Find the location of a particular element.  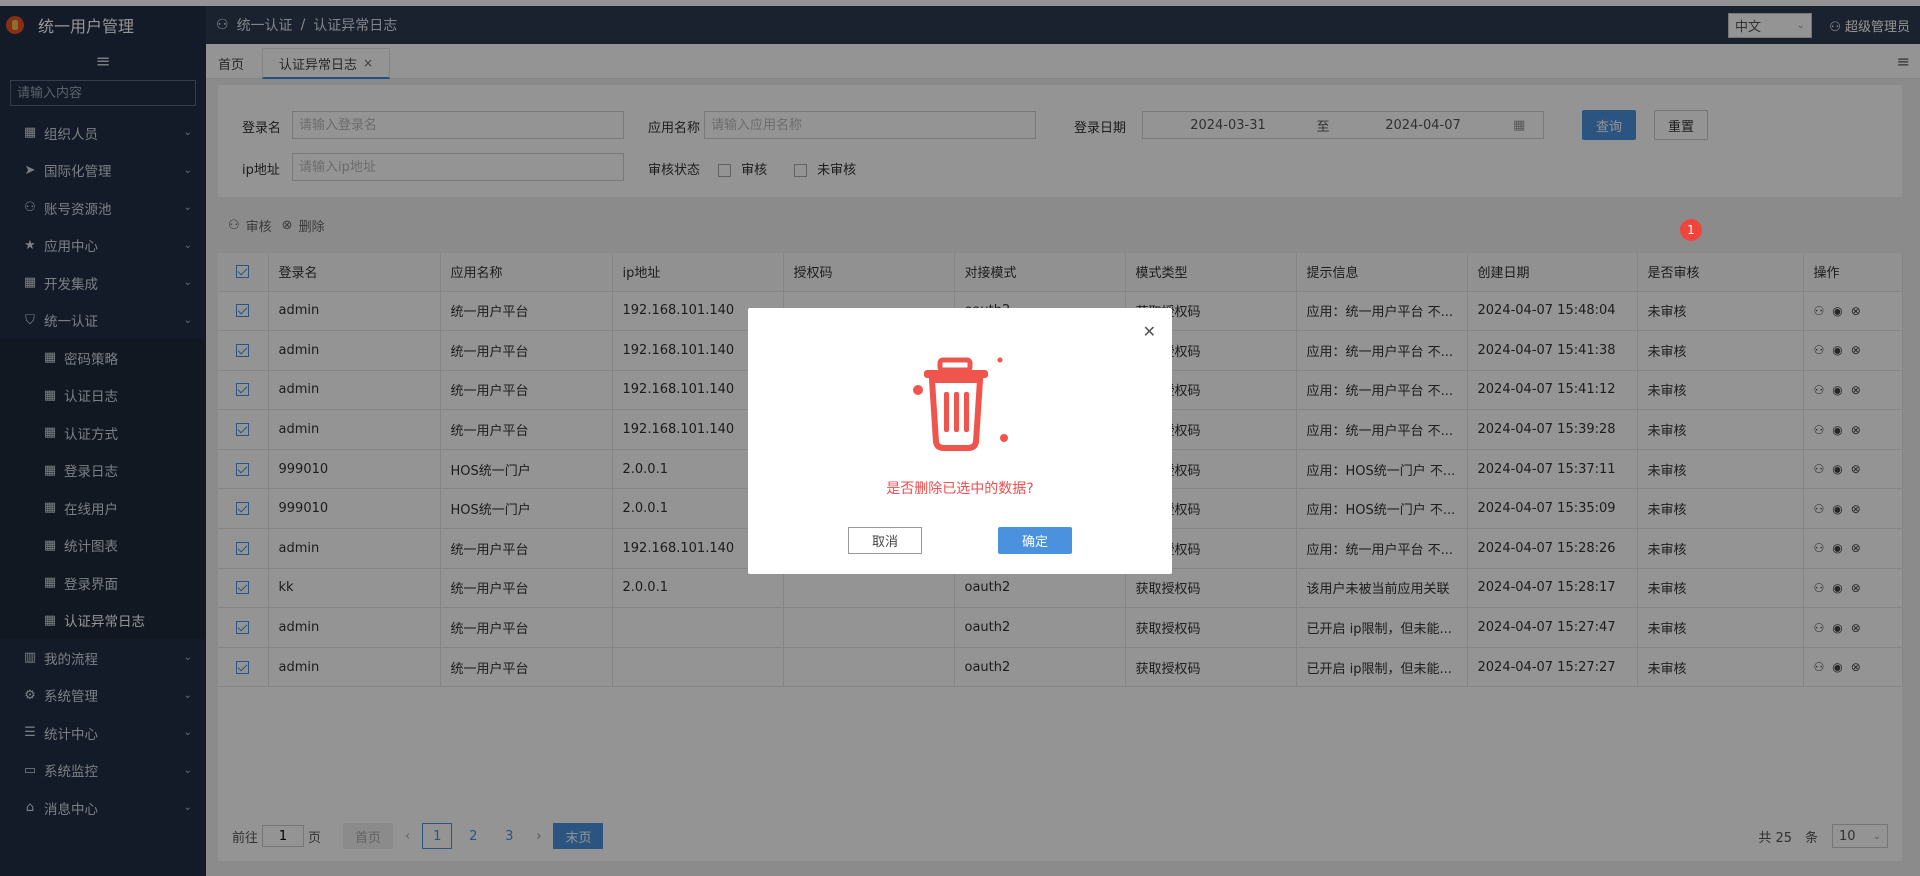

dialog-message: 是否删除已选中的数据? is located at coordinates (960, 489).